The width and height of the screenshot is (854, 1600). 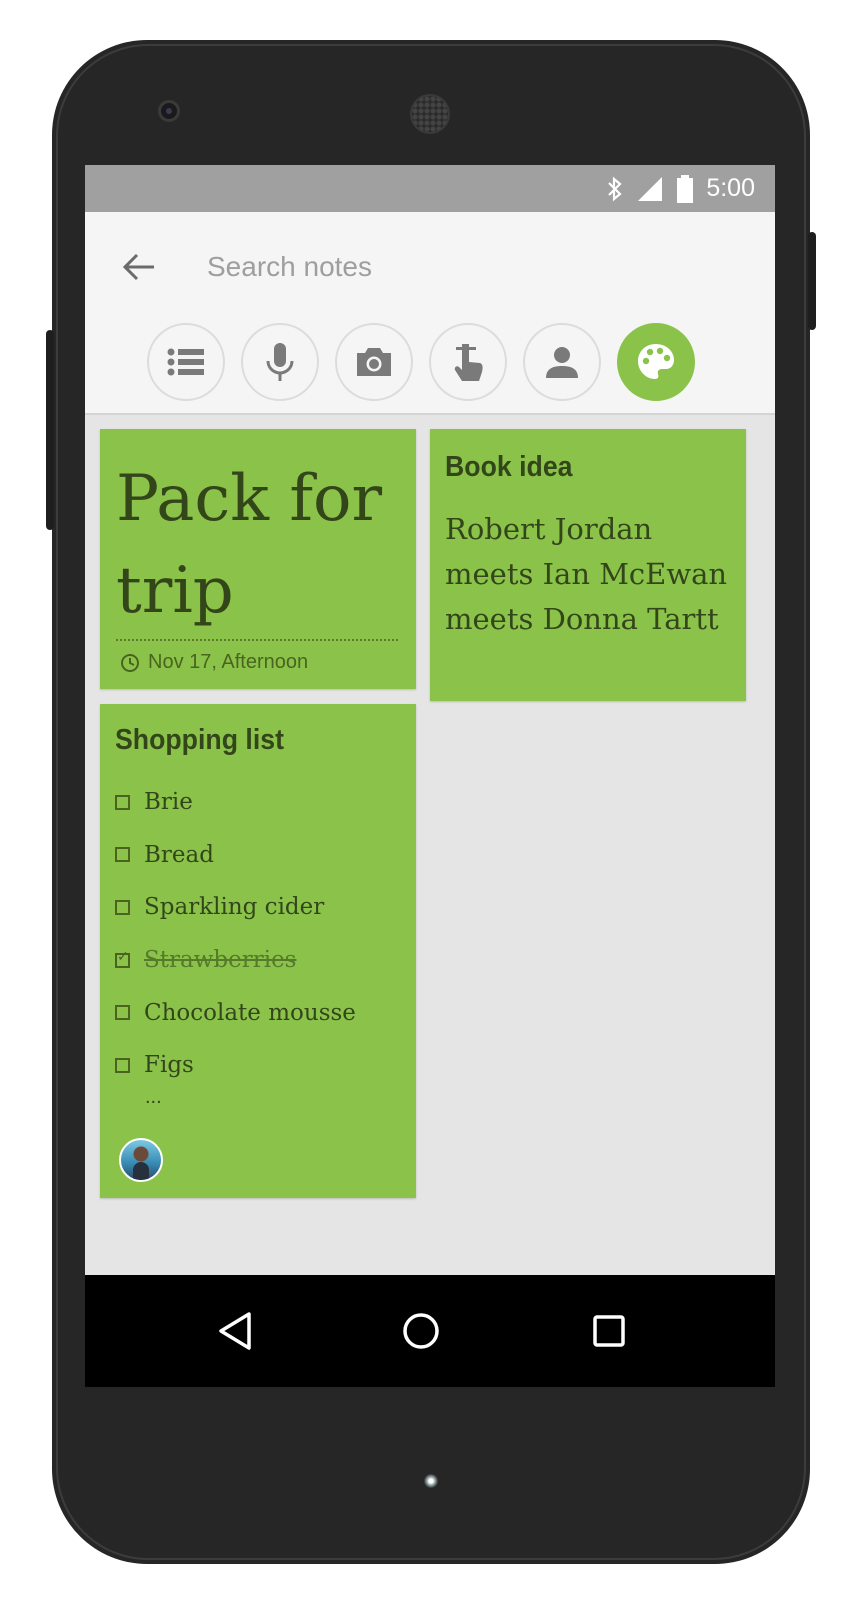 I want to click on filter-image-button, so click(x=374, y=362).